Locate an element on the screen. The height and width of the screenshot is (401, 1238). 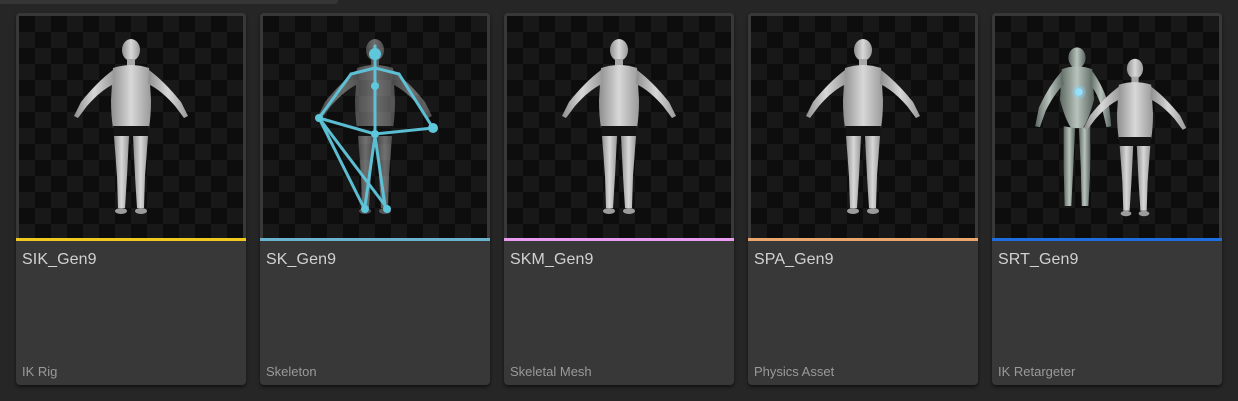
skeleton-thumbnail-icon is located at coordinates (375, 128).